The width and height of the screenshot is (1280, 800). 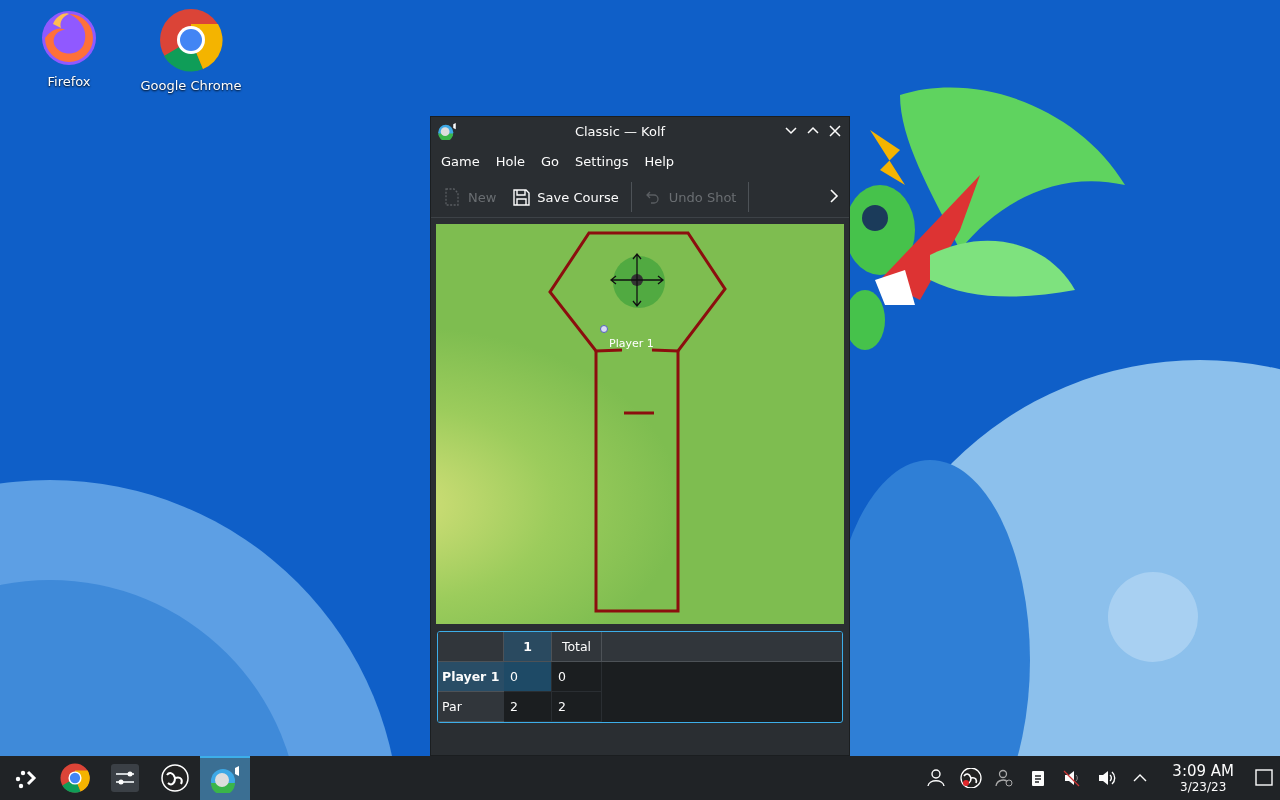 I want to click on sliders-icon, so click(x=125, y=778).